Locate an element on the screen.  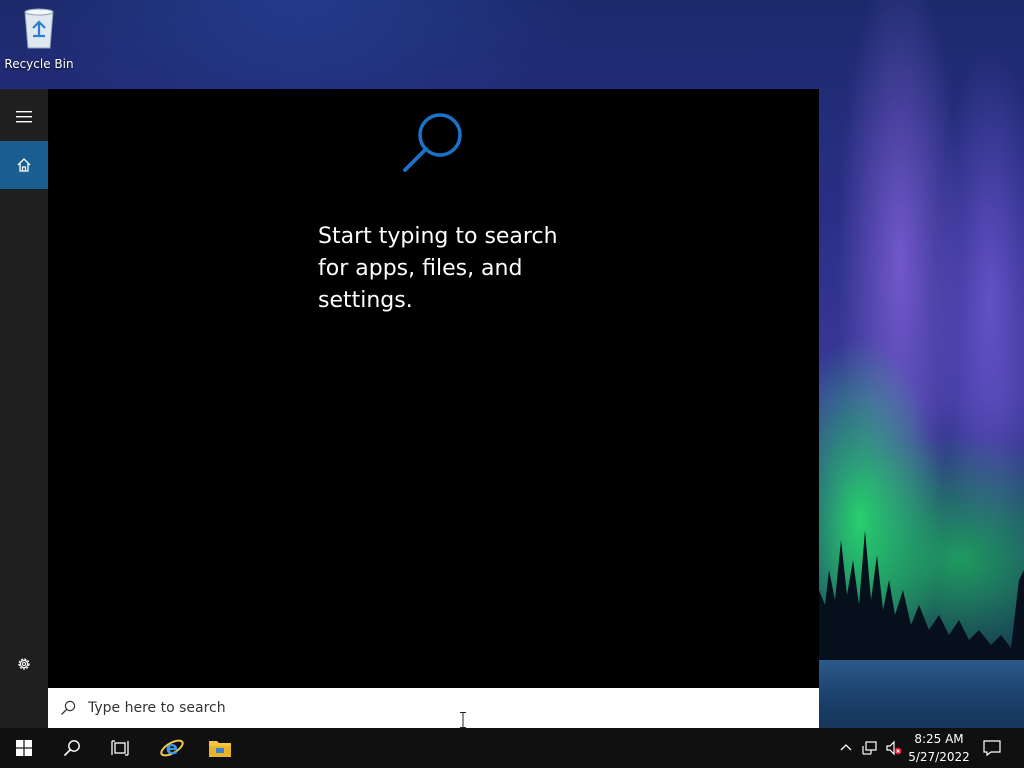
internet-explorer-button: e is located at coordinates (172, 748).